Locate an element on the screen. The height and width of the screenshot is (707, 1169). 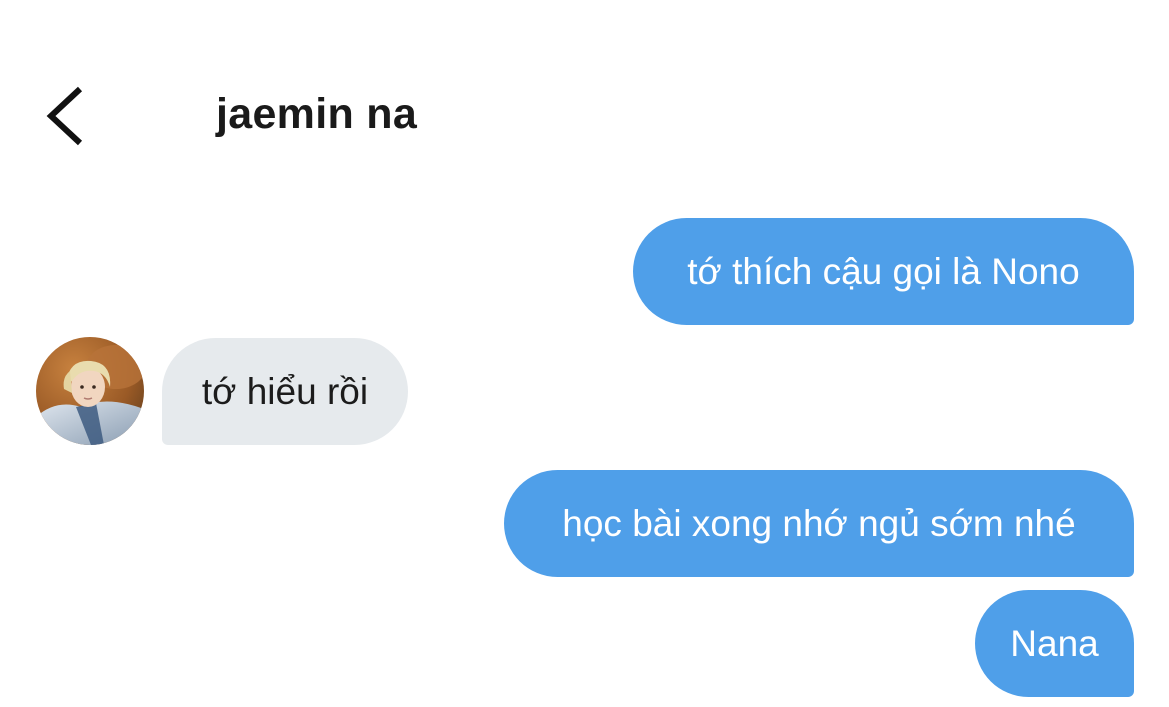
avatar-photo-icon is located at coordinates (90, 391).